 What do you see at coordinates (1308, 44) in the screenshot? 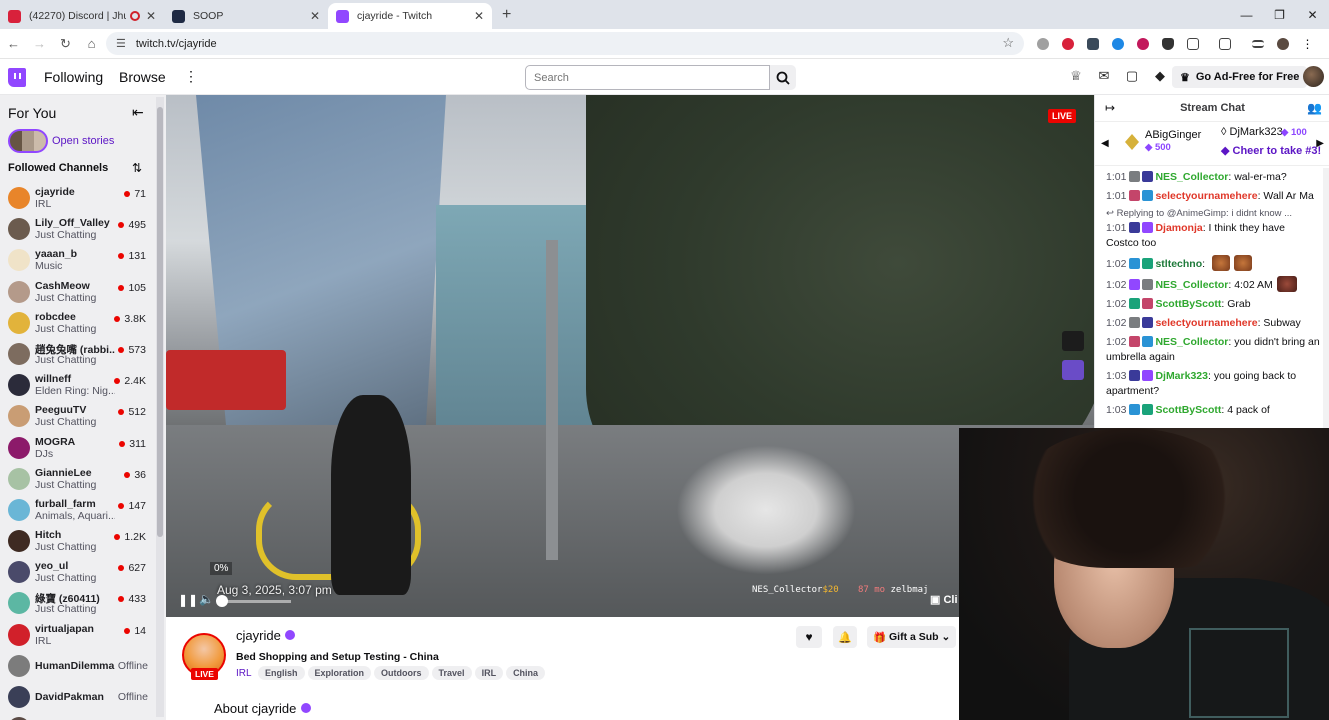
I see `menu-kebab-icon: ⋮` at bounding box center [1308, 44].